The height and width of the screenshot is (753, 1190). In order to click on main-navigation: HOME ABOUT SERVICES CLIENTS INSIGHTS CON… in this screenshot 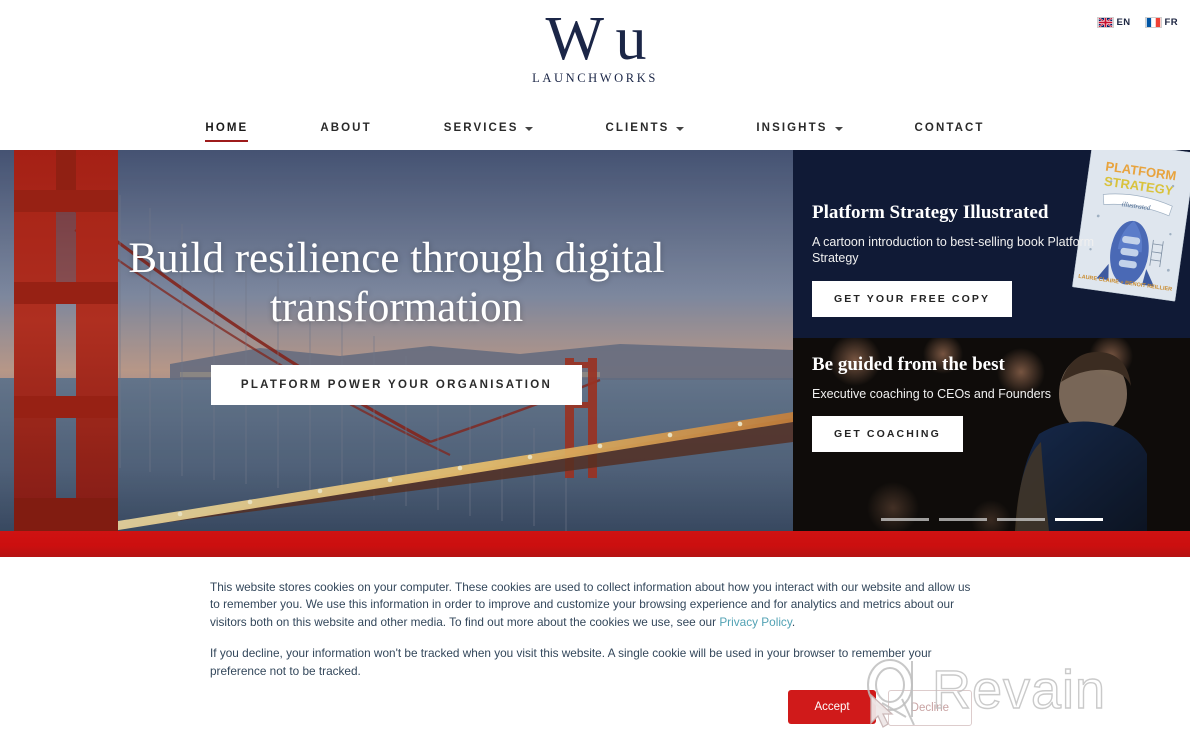, I will do `click(595, 131)`.